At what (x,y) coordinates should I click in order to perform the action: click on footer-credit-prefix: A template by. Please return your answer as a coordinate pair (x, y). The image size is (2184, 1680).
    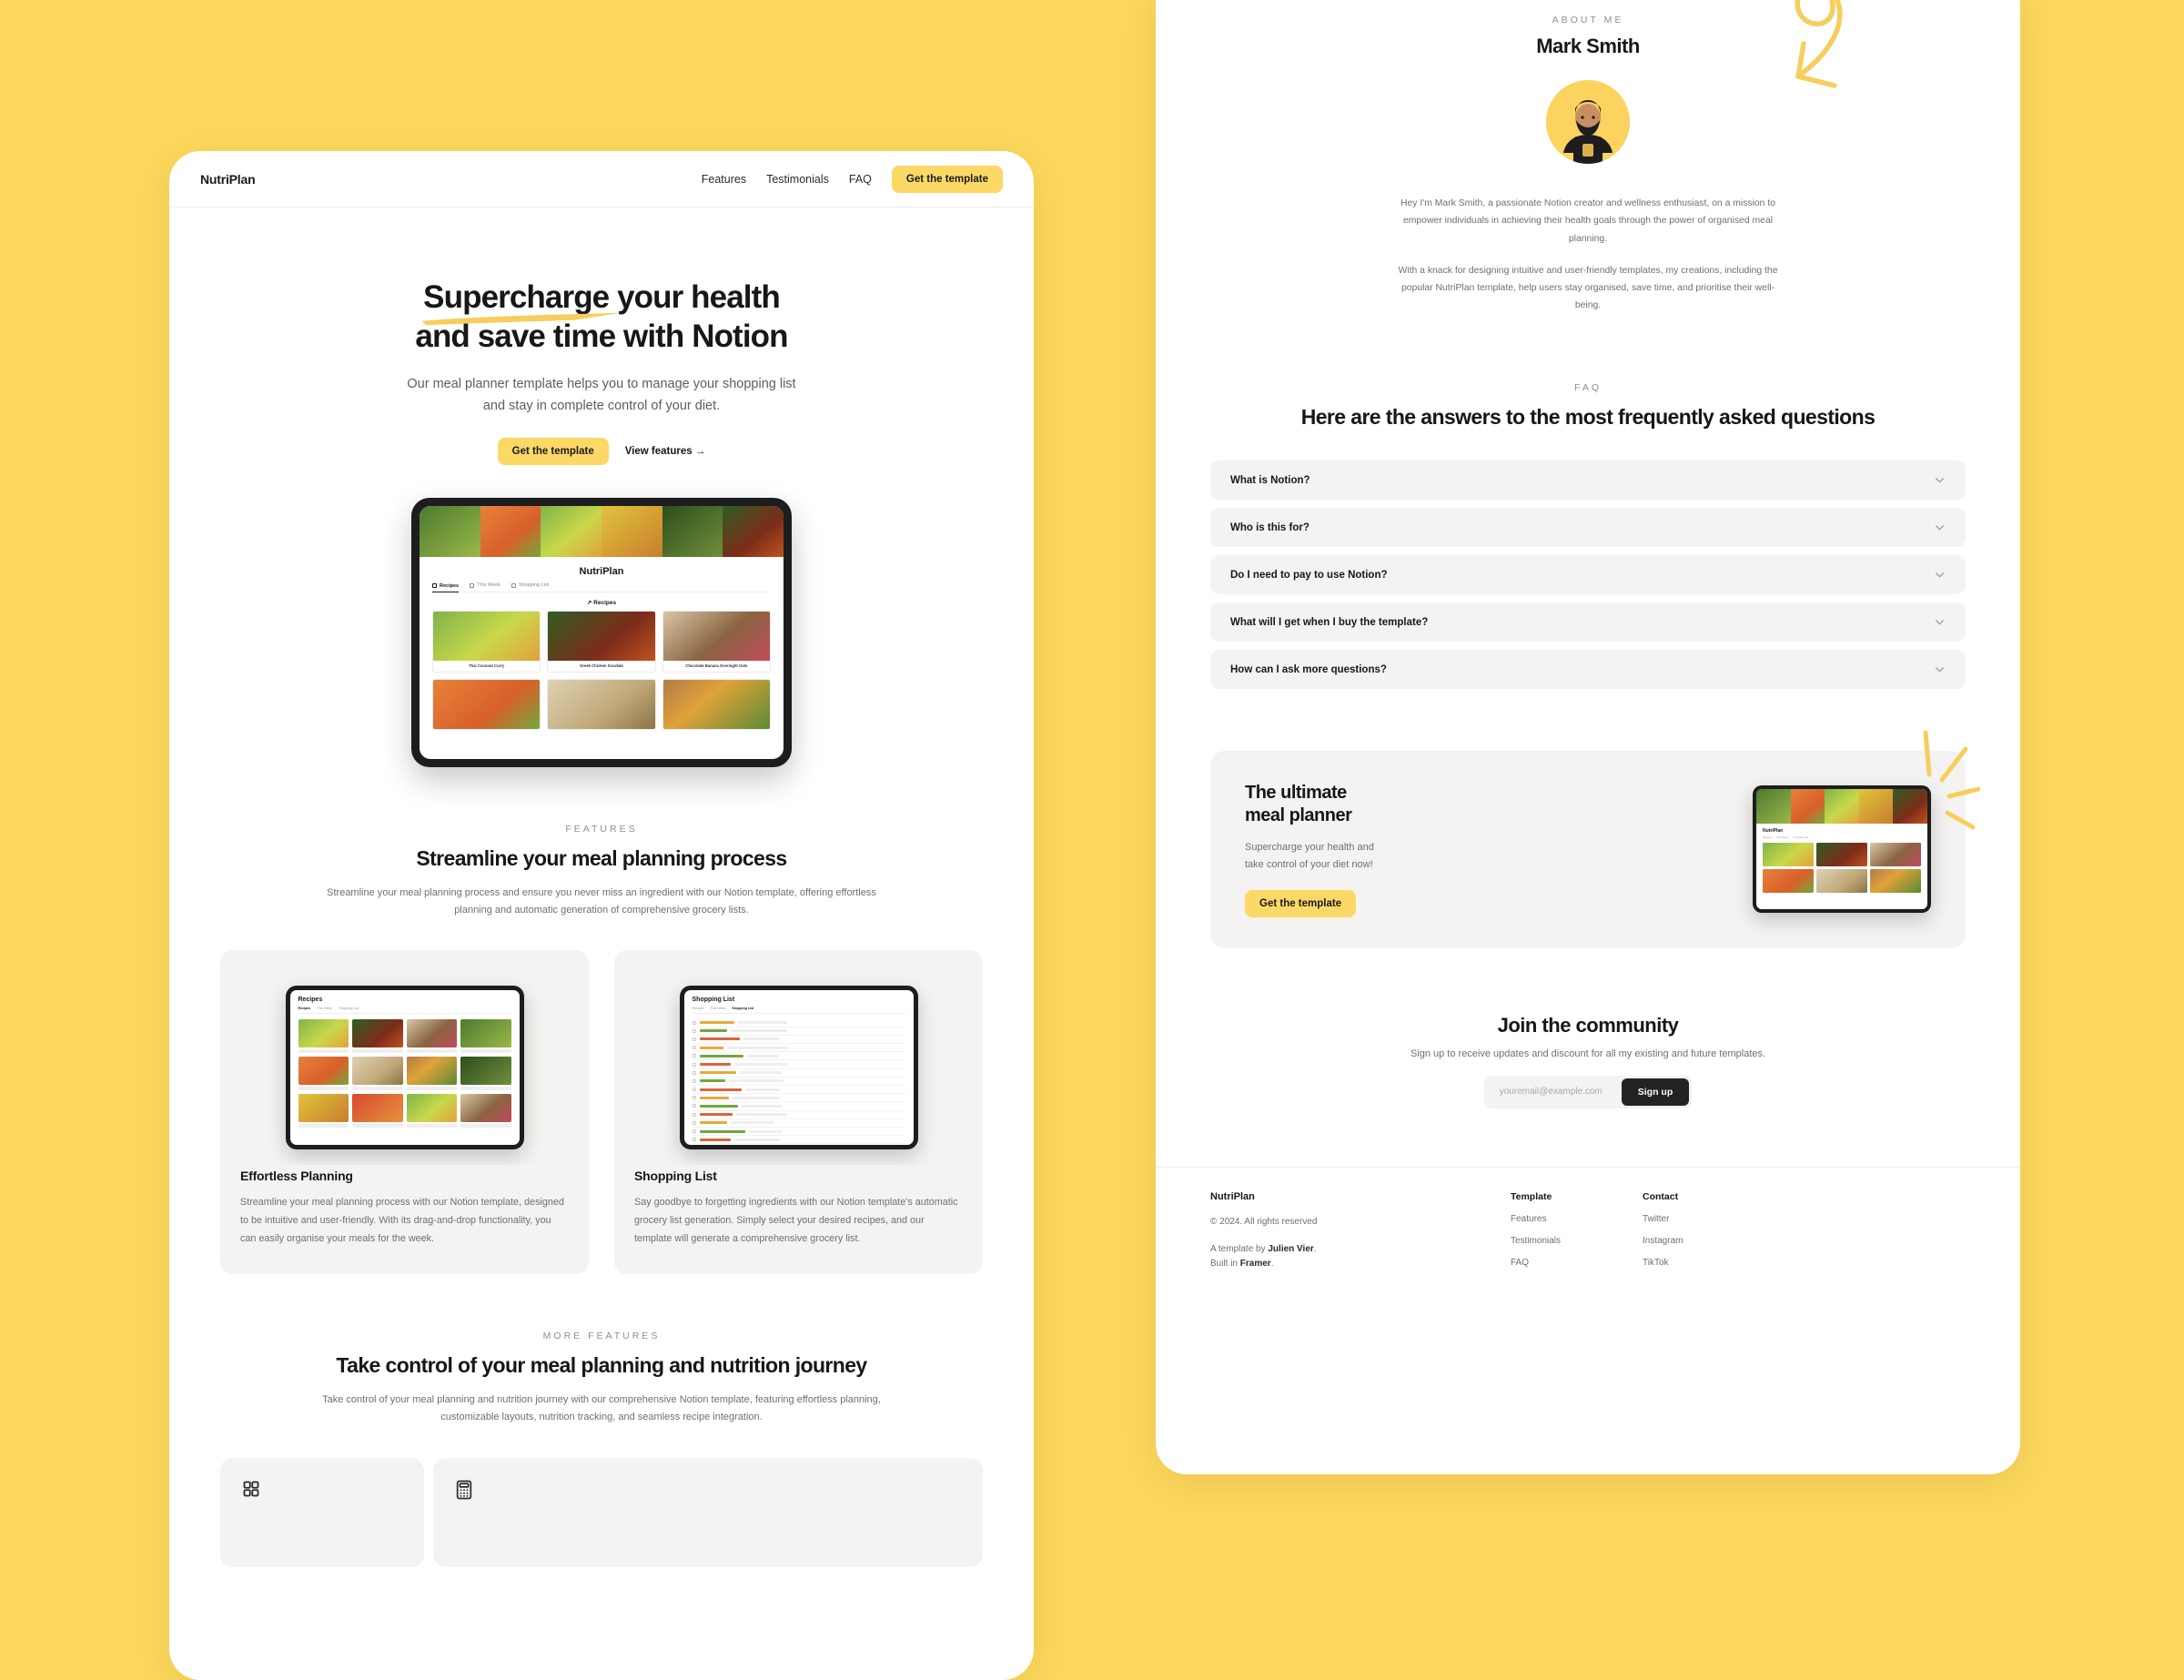
    Looking at the image, I should click on (1240, 1248).